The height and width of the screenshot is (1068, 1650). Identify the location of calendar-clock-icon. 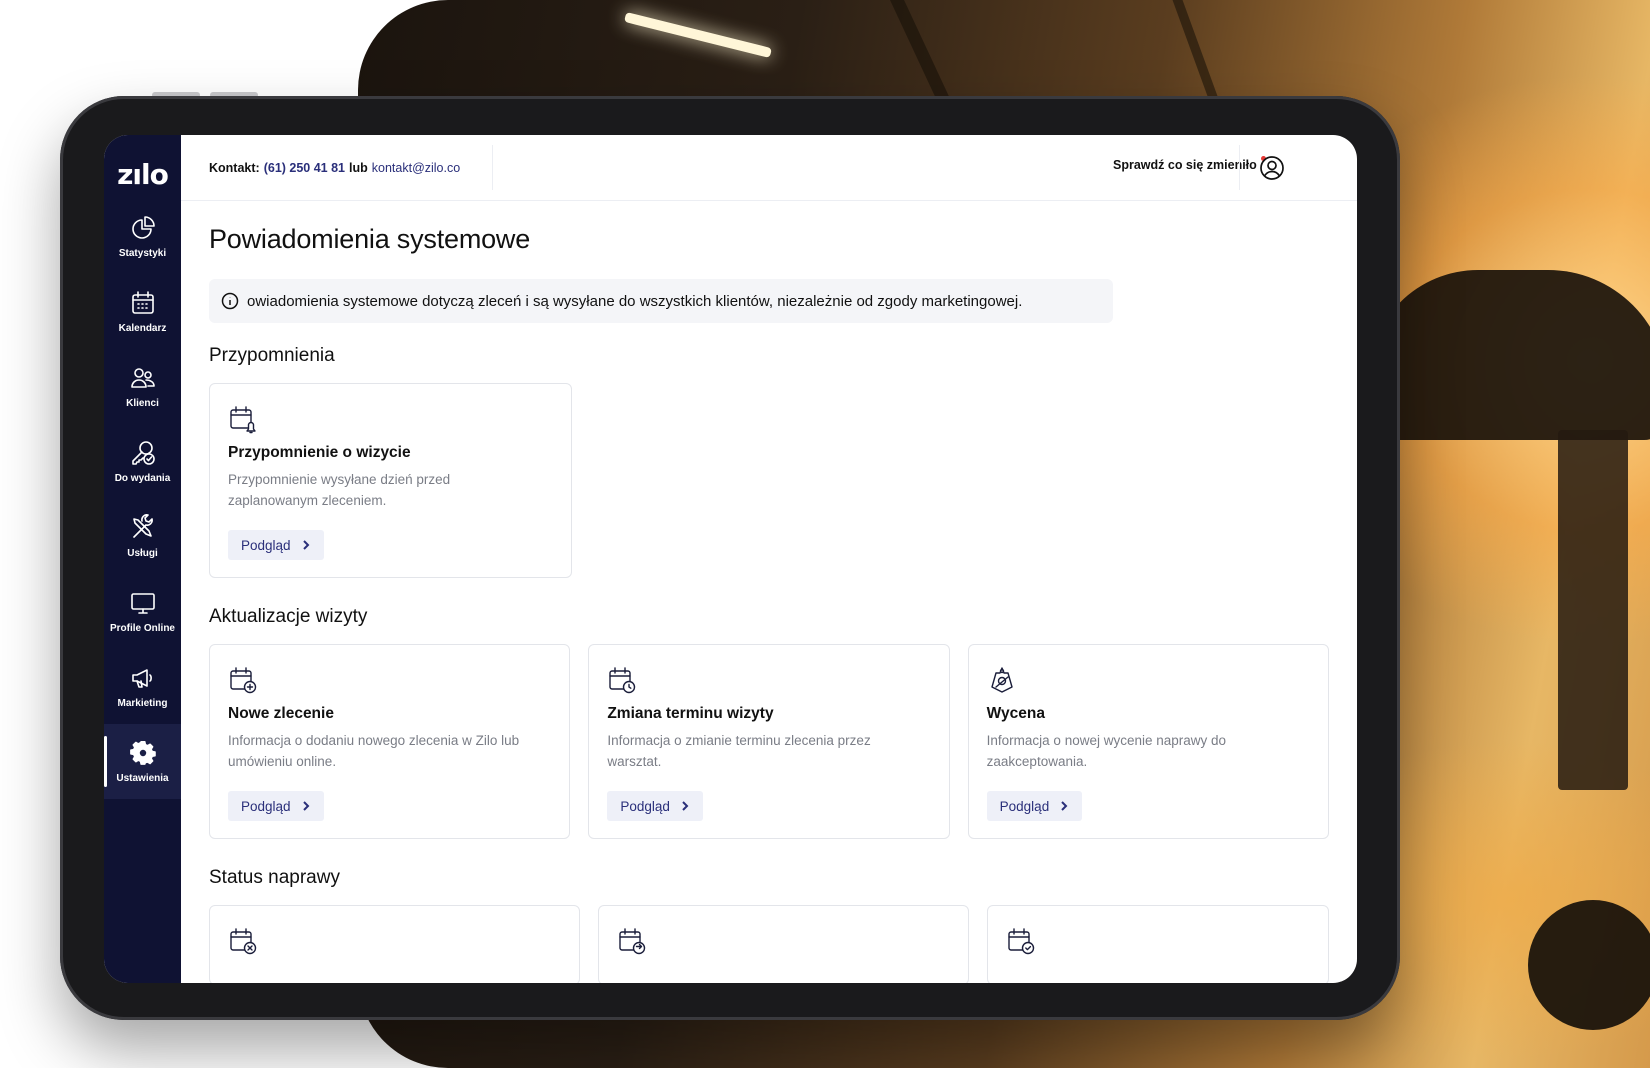
(622, 680).